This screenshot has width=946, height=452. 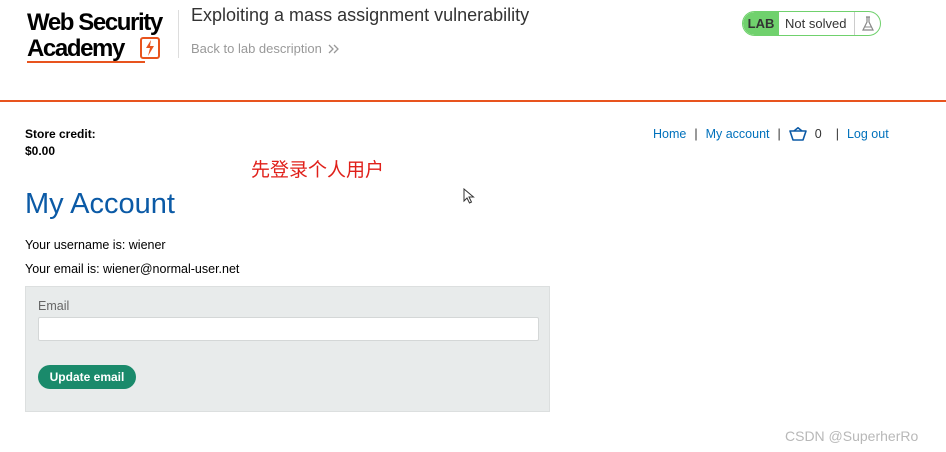 What do you see at coordinates (473, 101) in the screenshot?
I see `header-rule` at bounding box center [473, 101].